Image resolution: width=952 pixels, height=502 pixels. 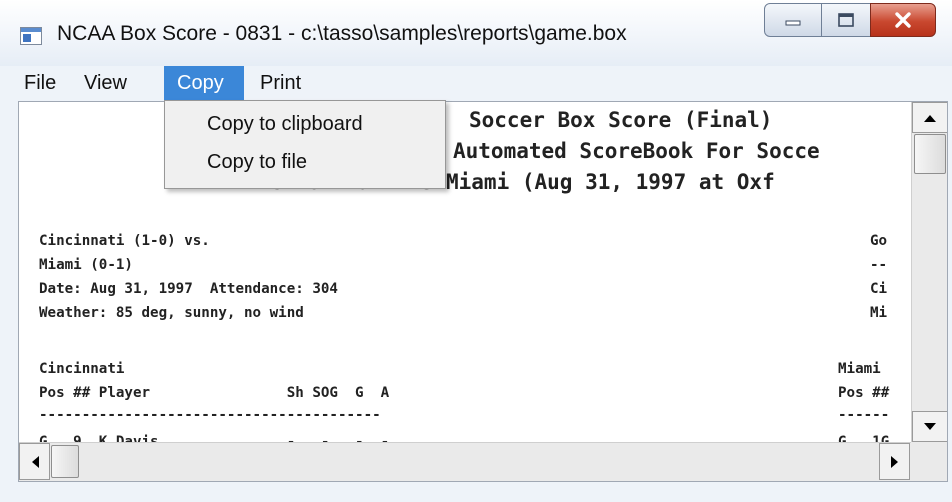 What do you see at coordinates (280, 83) in the screenshot?
I see `menu-print: Print` at bounding box center [280, 83].